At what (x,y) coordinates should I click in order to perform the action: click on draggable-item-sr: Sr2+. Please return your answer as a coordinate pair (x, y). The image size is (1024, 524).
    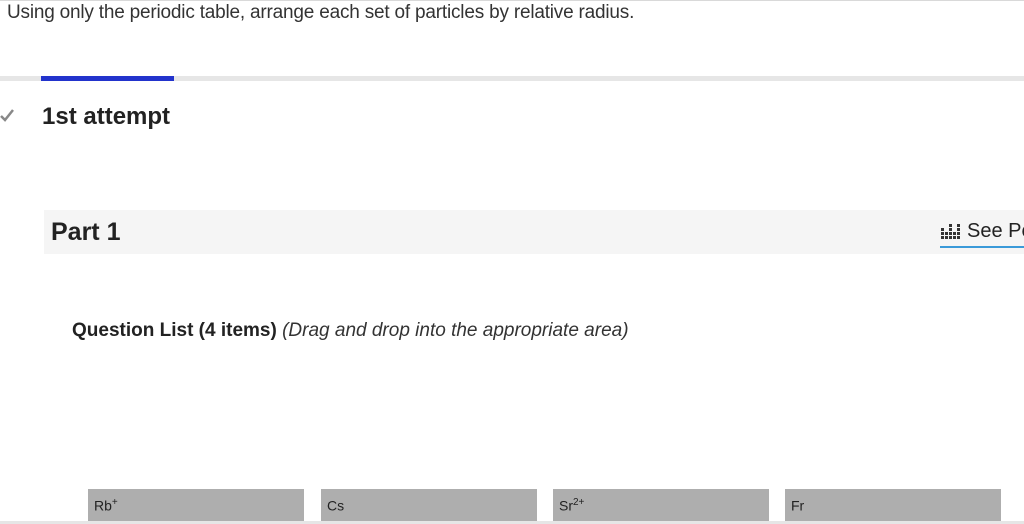
    Looking at the image, I should click on (661, 506).